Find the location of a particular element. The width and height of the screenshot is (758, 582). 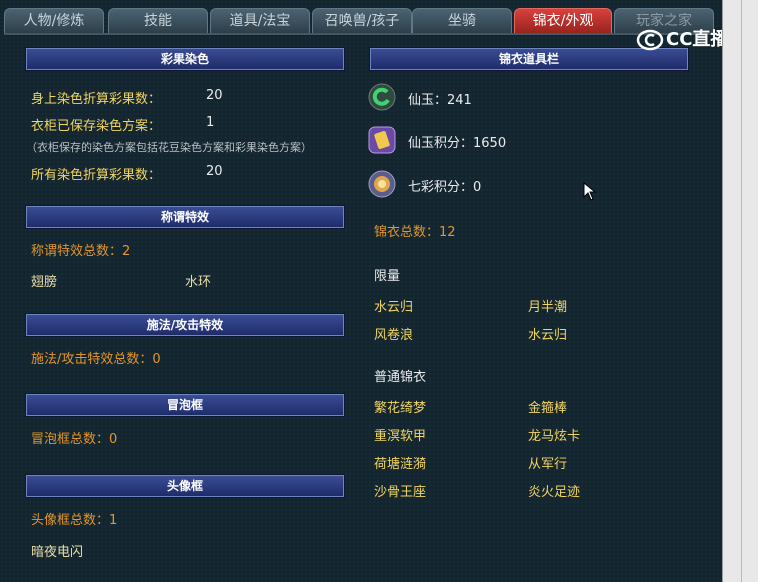

cast-effect-header: 施法/攻击特效 is located at coordinates (185, 325).